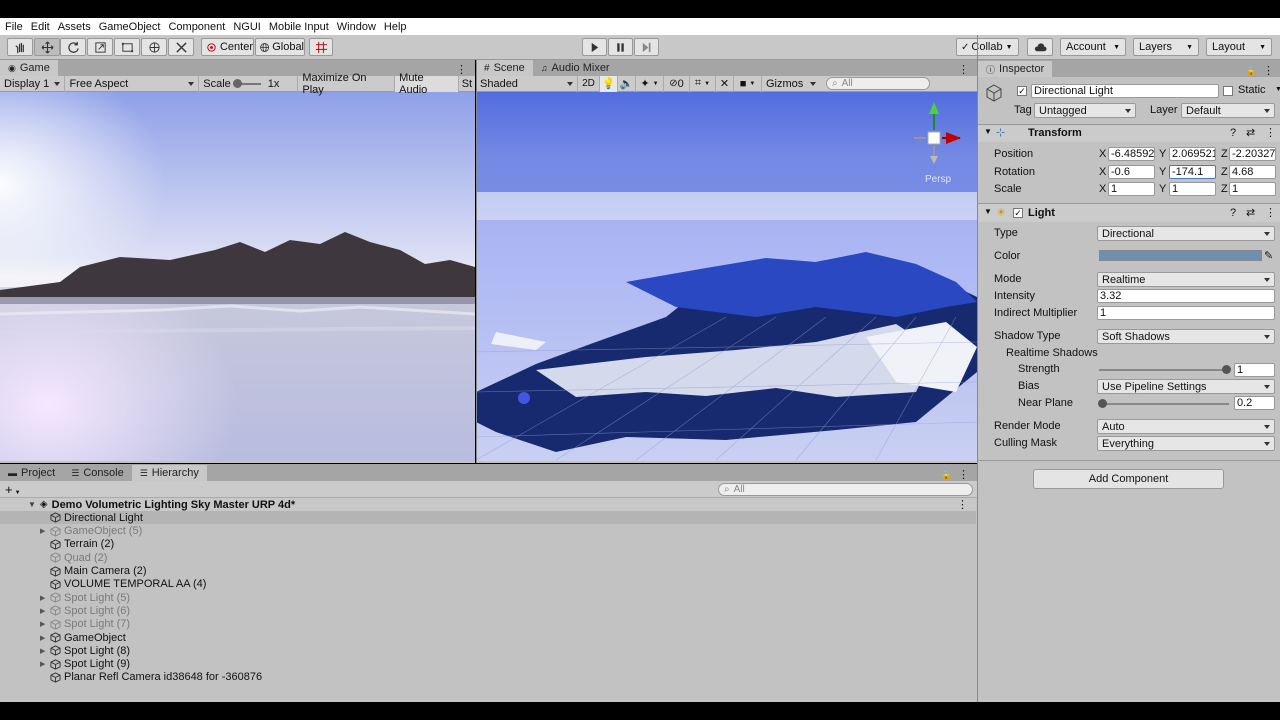 Image resolution: width=1280 pixels, height=720 pixels. Describe the element at coordinates (1128, 479) in the screenshot. I see `add-component-button: Add Component` at that location.